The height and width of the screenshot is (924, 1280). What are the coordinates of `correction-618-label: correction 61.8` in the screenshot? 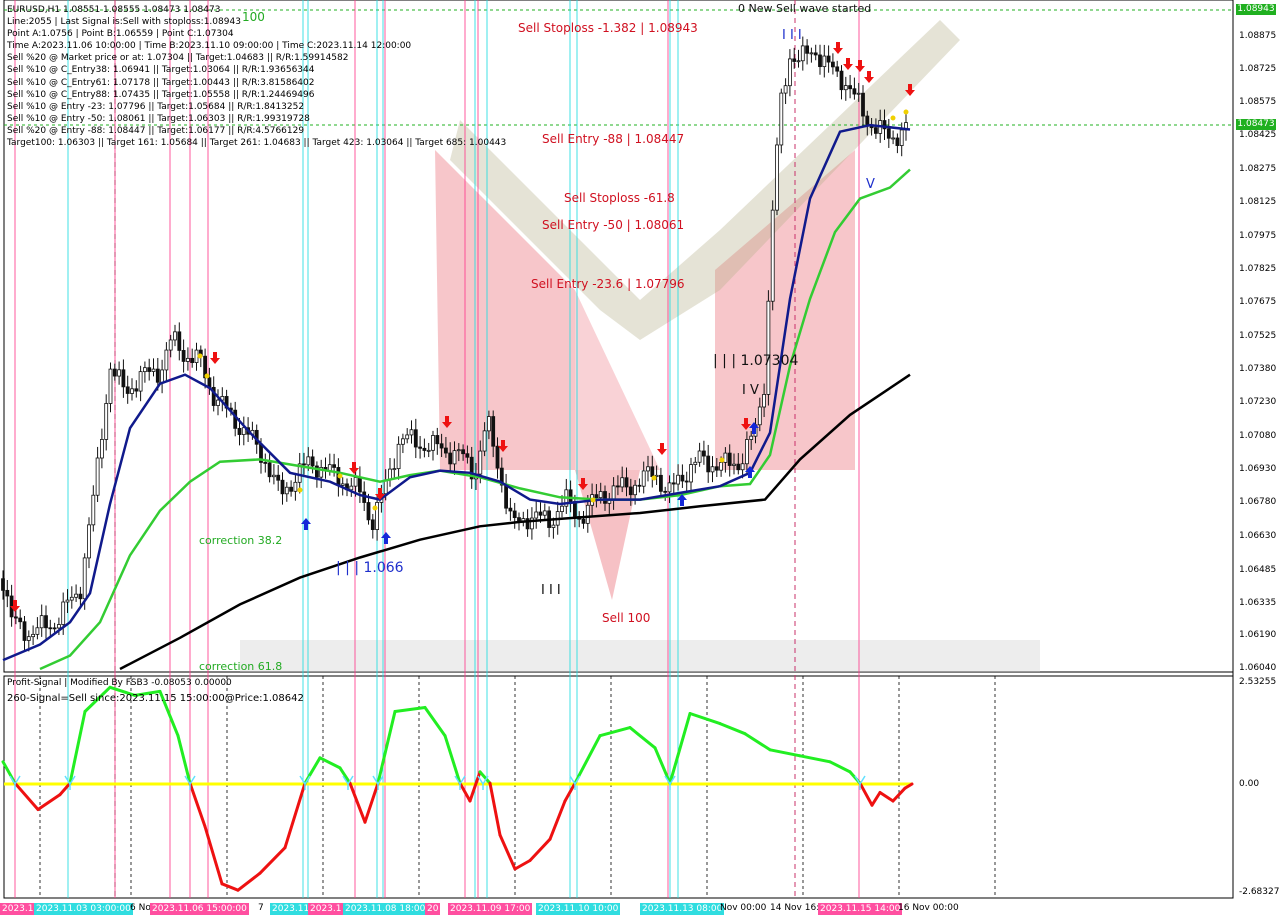 It's located at (241, 666).